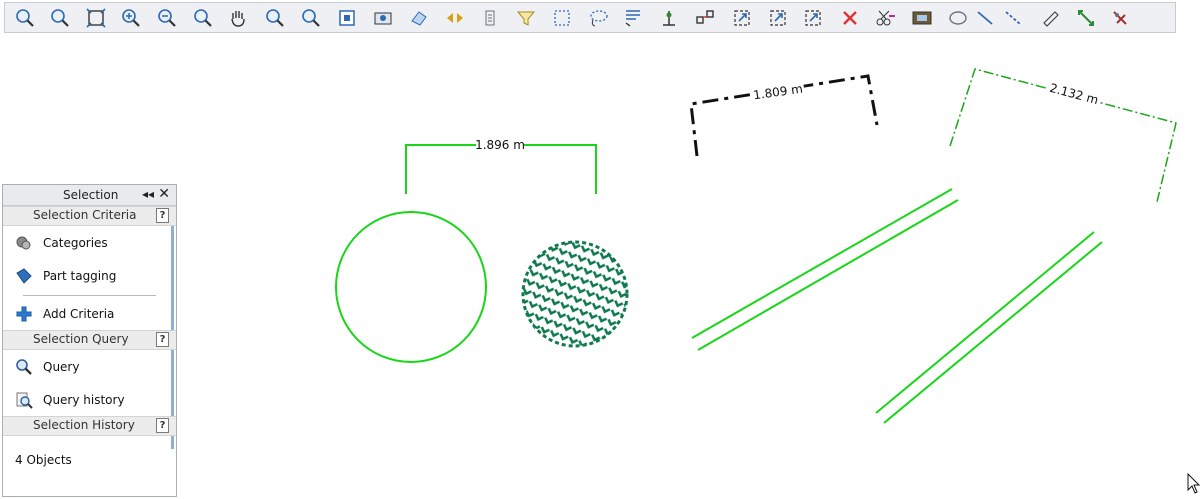 This screenshot has width=1204, height=499. Describe the element at coordinates (24, 367) in the screenshot. I see `magnifier-icon` at that location.